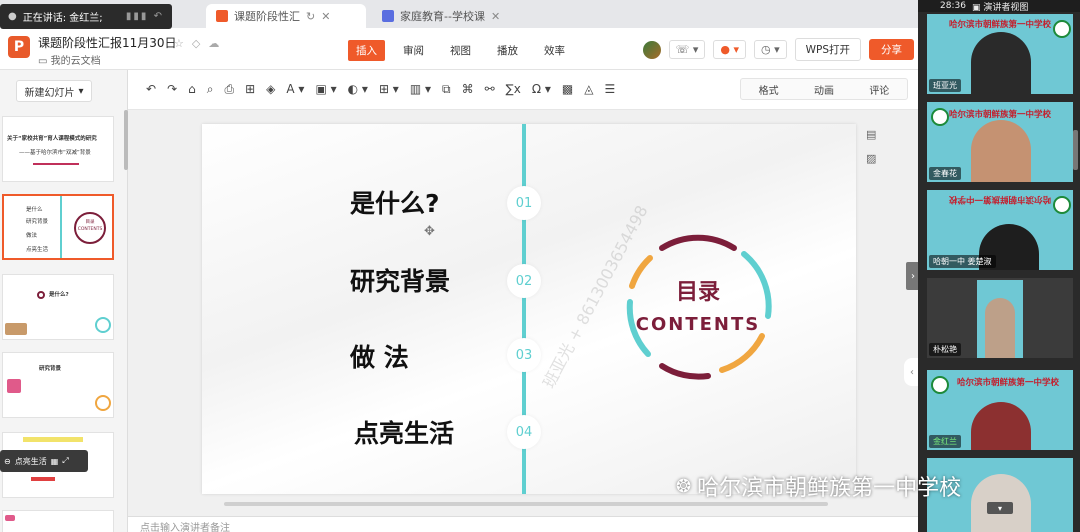  Describe the element at coordinates (34, 210) in the screenshot. I see `thumb-item: 是什么` at that location.